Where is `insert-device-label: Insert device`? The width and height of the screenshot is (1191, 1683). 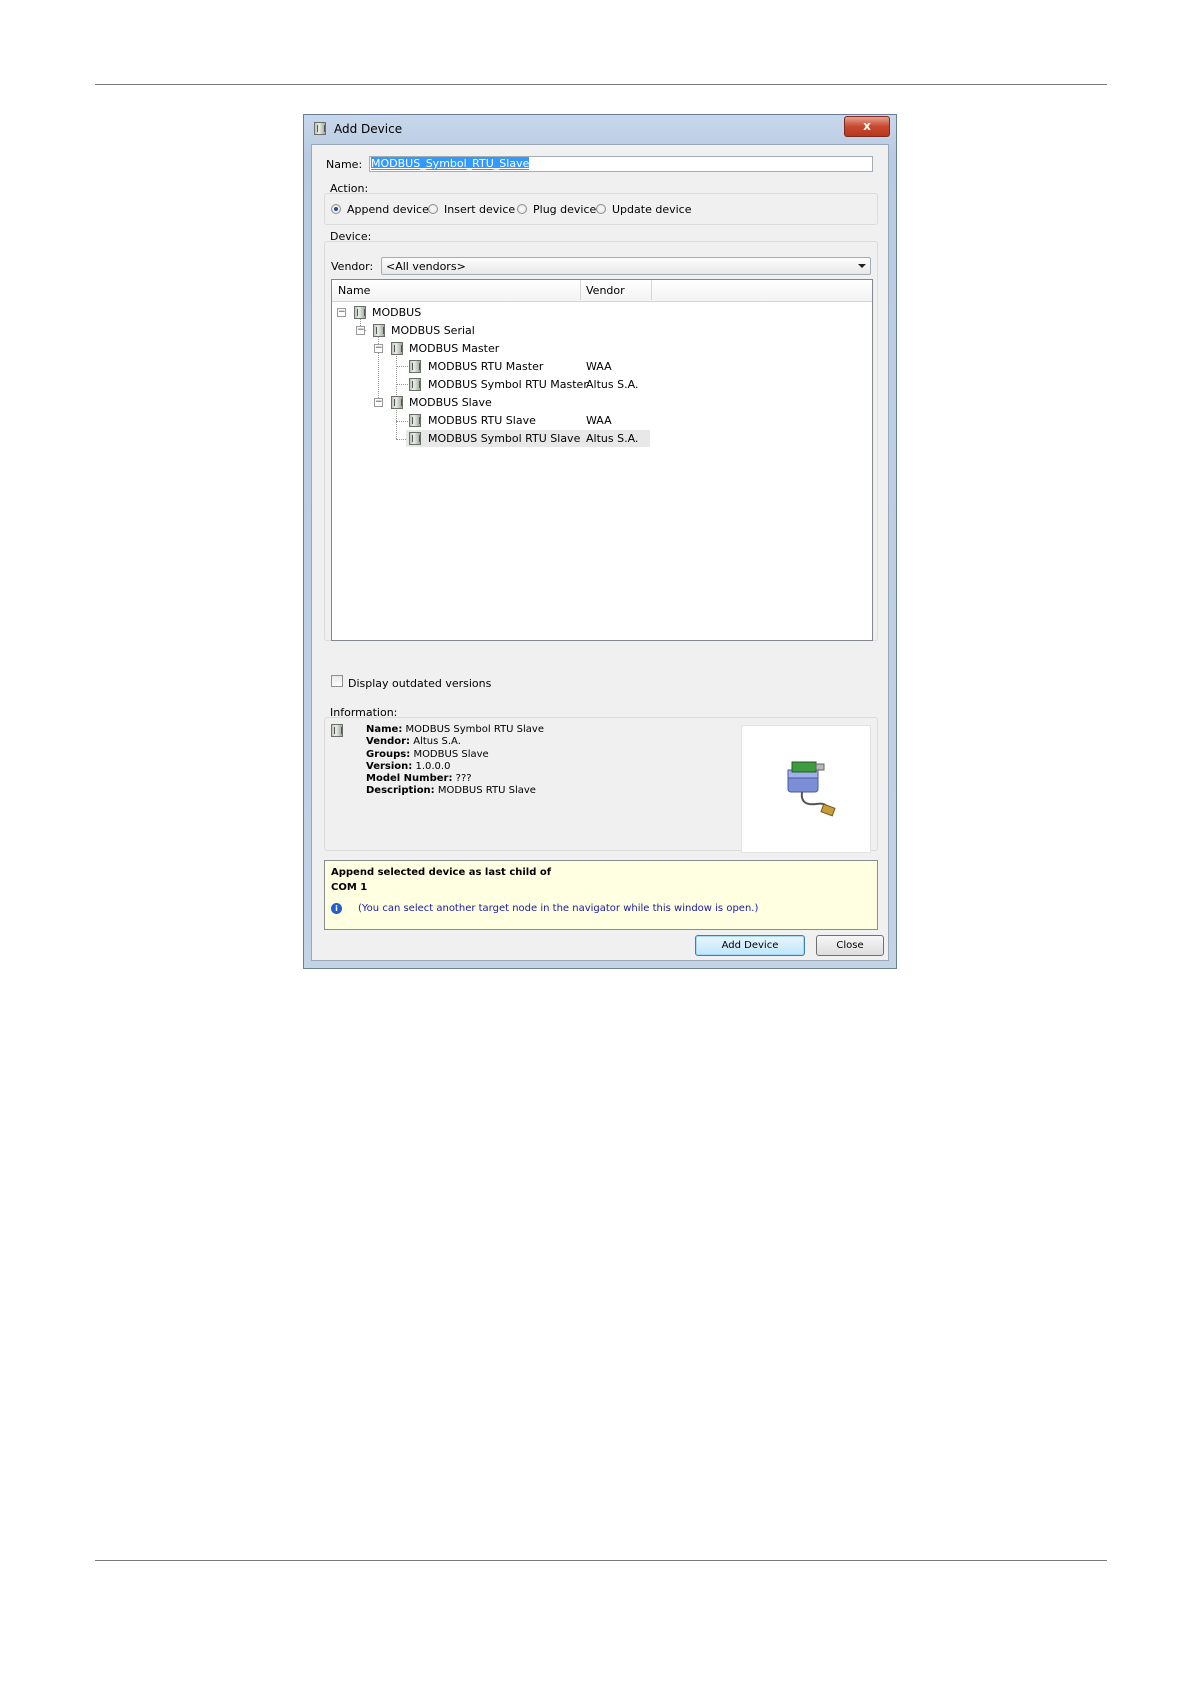 insert-device-label: Insert device is located at coordinates (479, 209).